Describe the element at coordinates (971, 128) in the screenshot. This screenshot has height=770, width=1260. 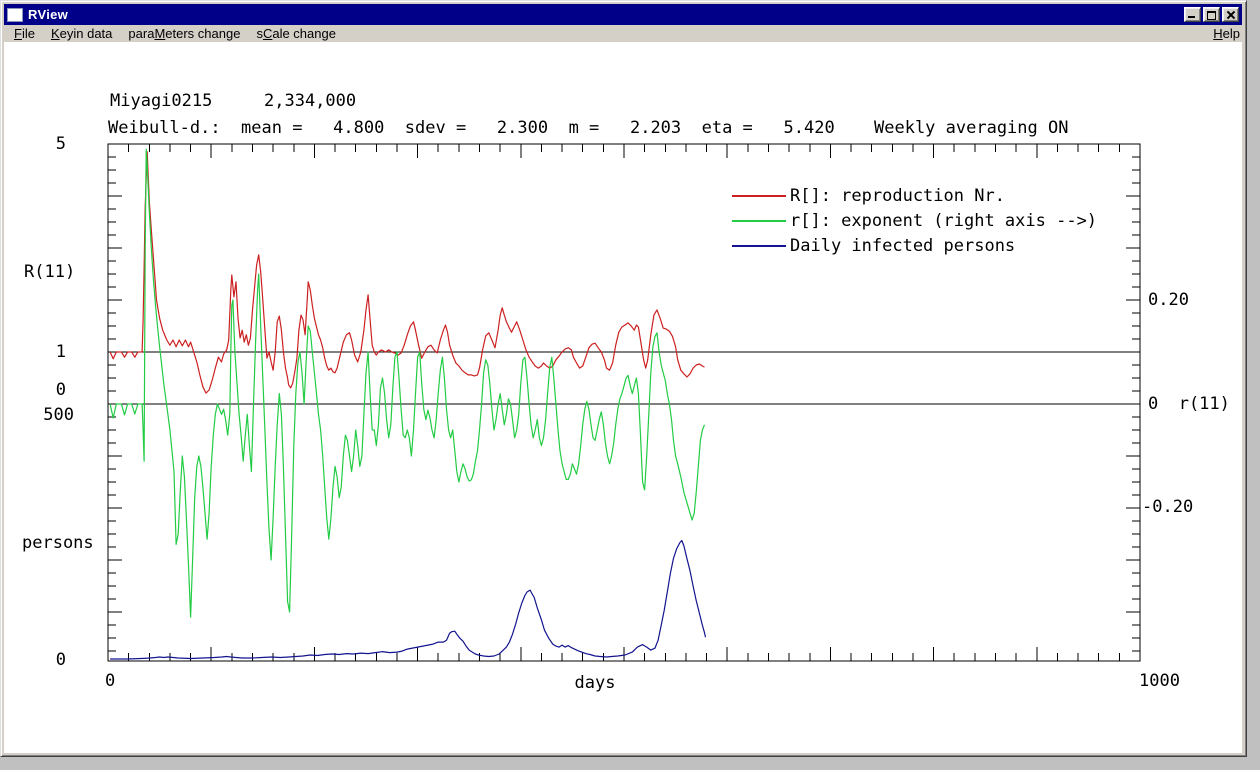
I see `weekly-averaging-status: Weekly averaging ON` at that location.